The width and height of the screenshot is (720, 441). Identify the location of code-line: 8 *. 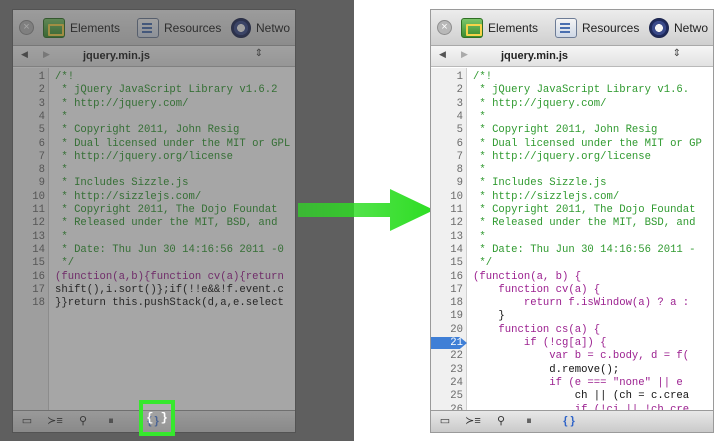
(572, 170).